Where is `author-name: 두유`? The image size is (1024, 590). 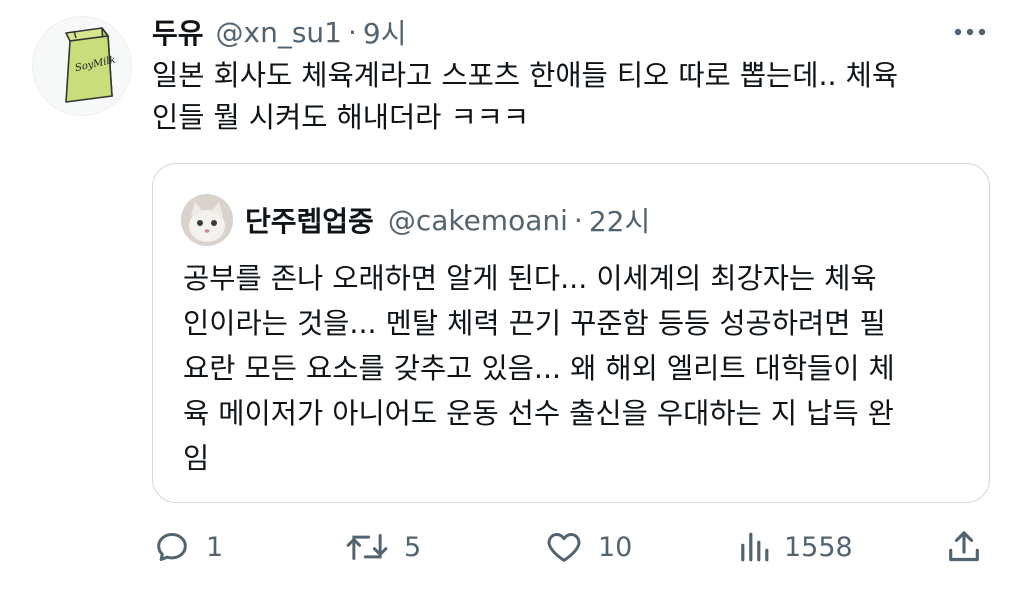 author-name: 두유 is located at coordinates (178, 32).